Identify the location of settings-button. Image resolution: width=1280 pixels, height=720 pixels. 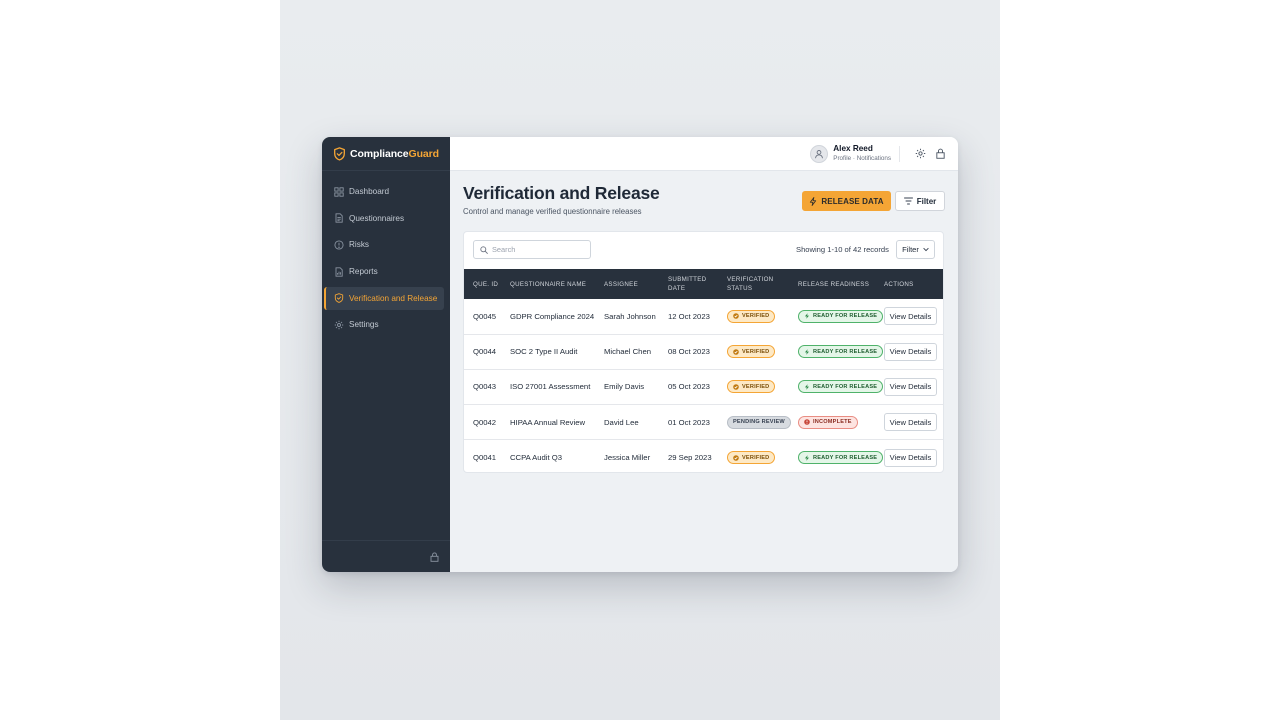
(920, 154).